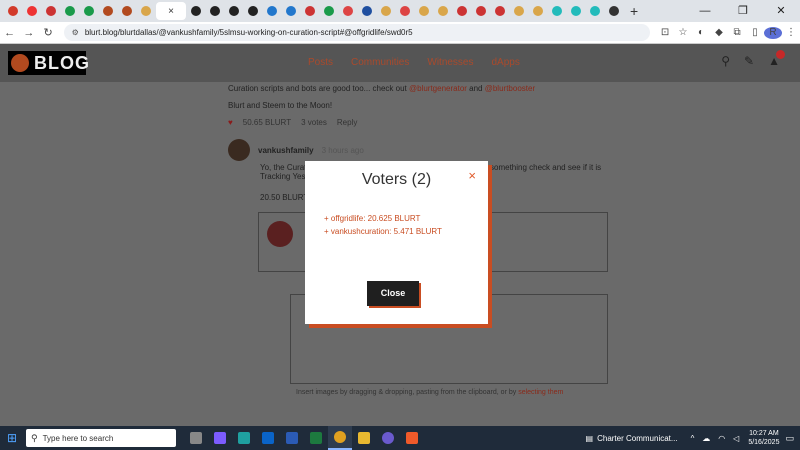  Describe the element at coordinates (589, 438) in the screenshot. I see `network-widget-icon: ▤` at that location.